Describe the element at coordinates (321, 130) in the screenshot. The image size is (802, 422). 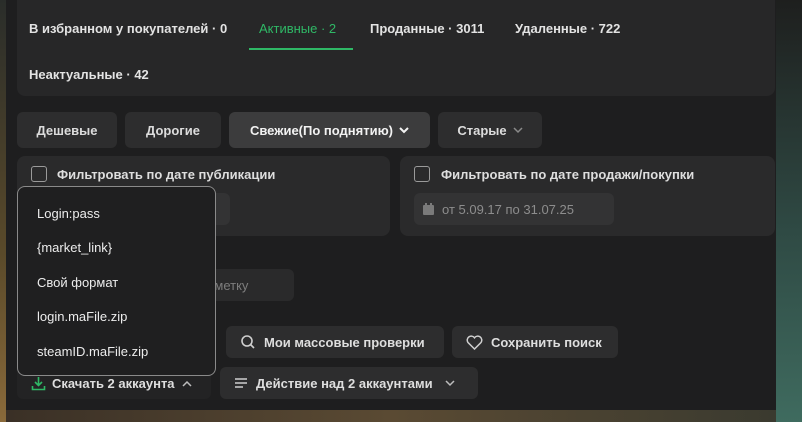
I see `sort-fresh-label: Свежие(По поднятию)` at that location.